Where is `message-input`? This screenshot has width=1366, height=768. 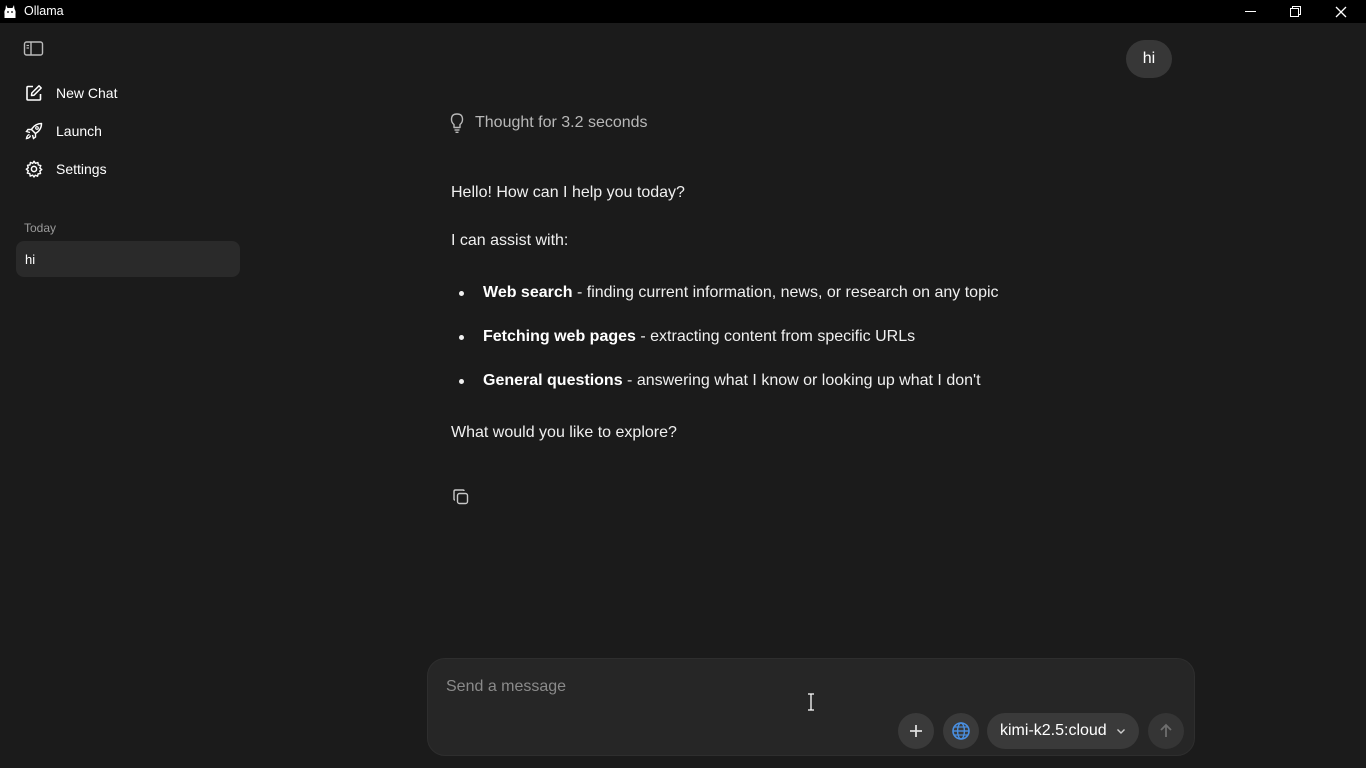
message-input is located at coordinates (806, 687).